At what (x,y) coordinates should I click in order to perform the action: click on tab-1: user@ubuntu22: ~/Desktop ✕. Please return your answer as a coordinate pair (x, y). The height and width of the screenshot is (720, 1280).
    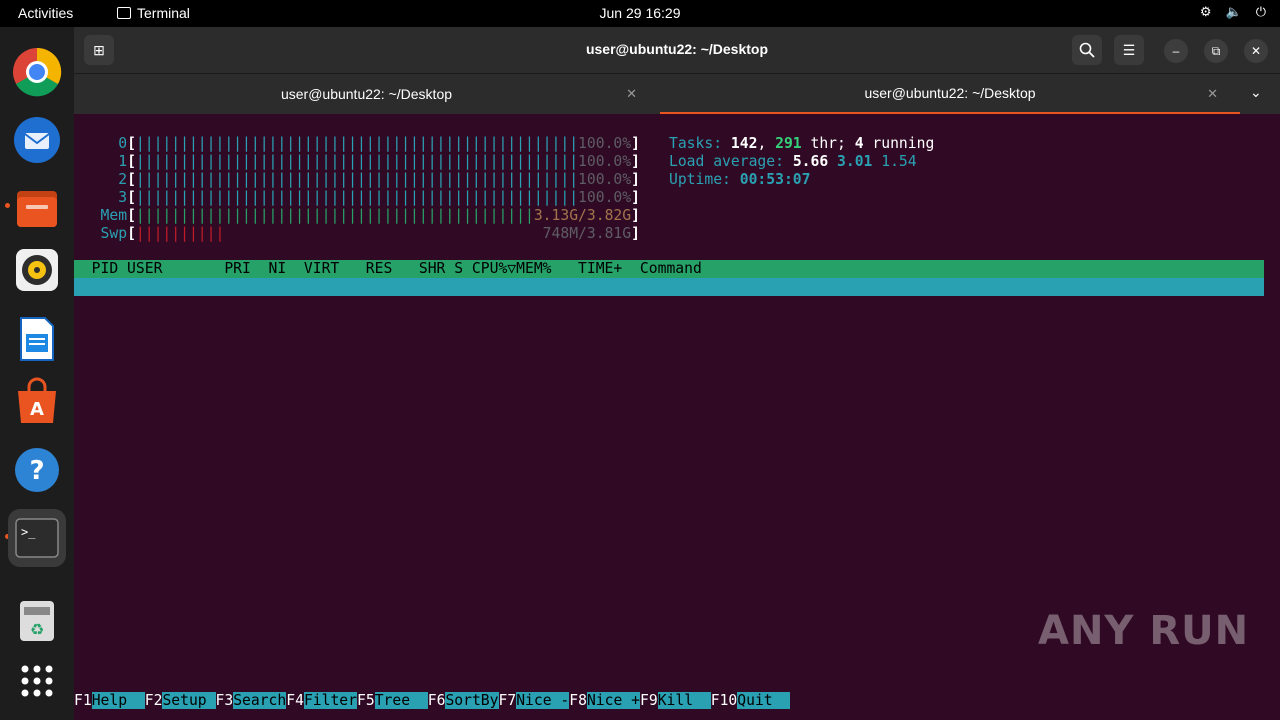
    Looking at the image, I should click on (366, 94).